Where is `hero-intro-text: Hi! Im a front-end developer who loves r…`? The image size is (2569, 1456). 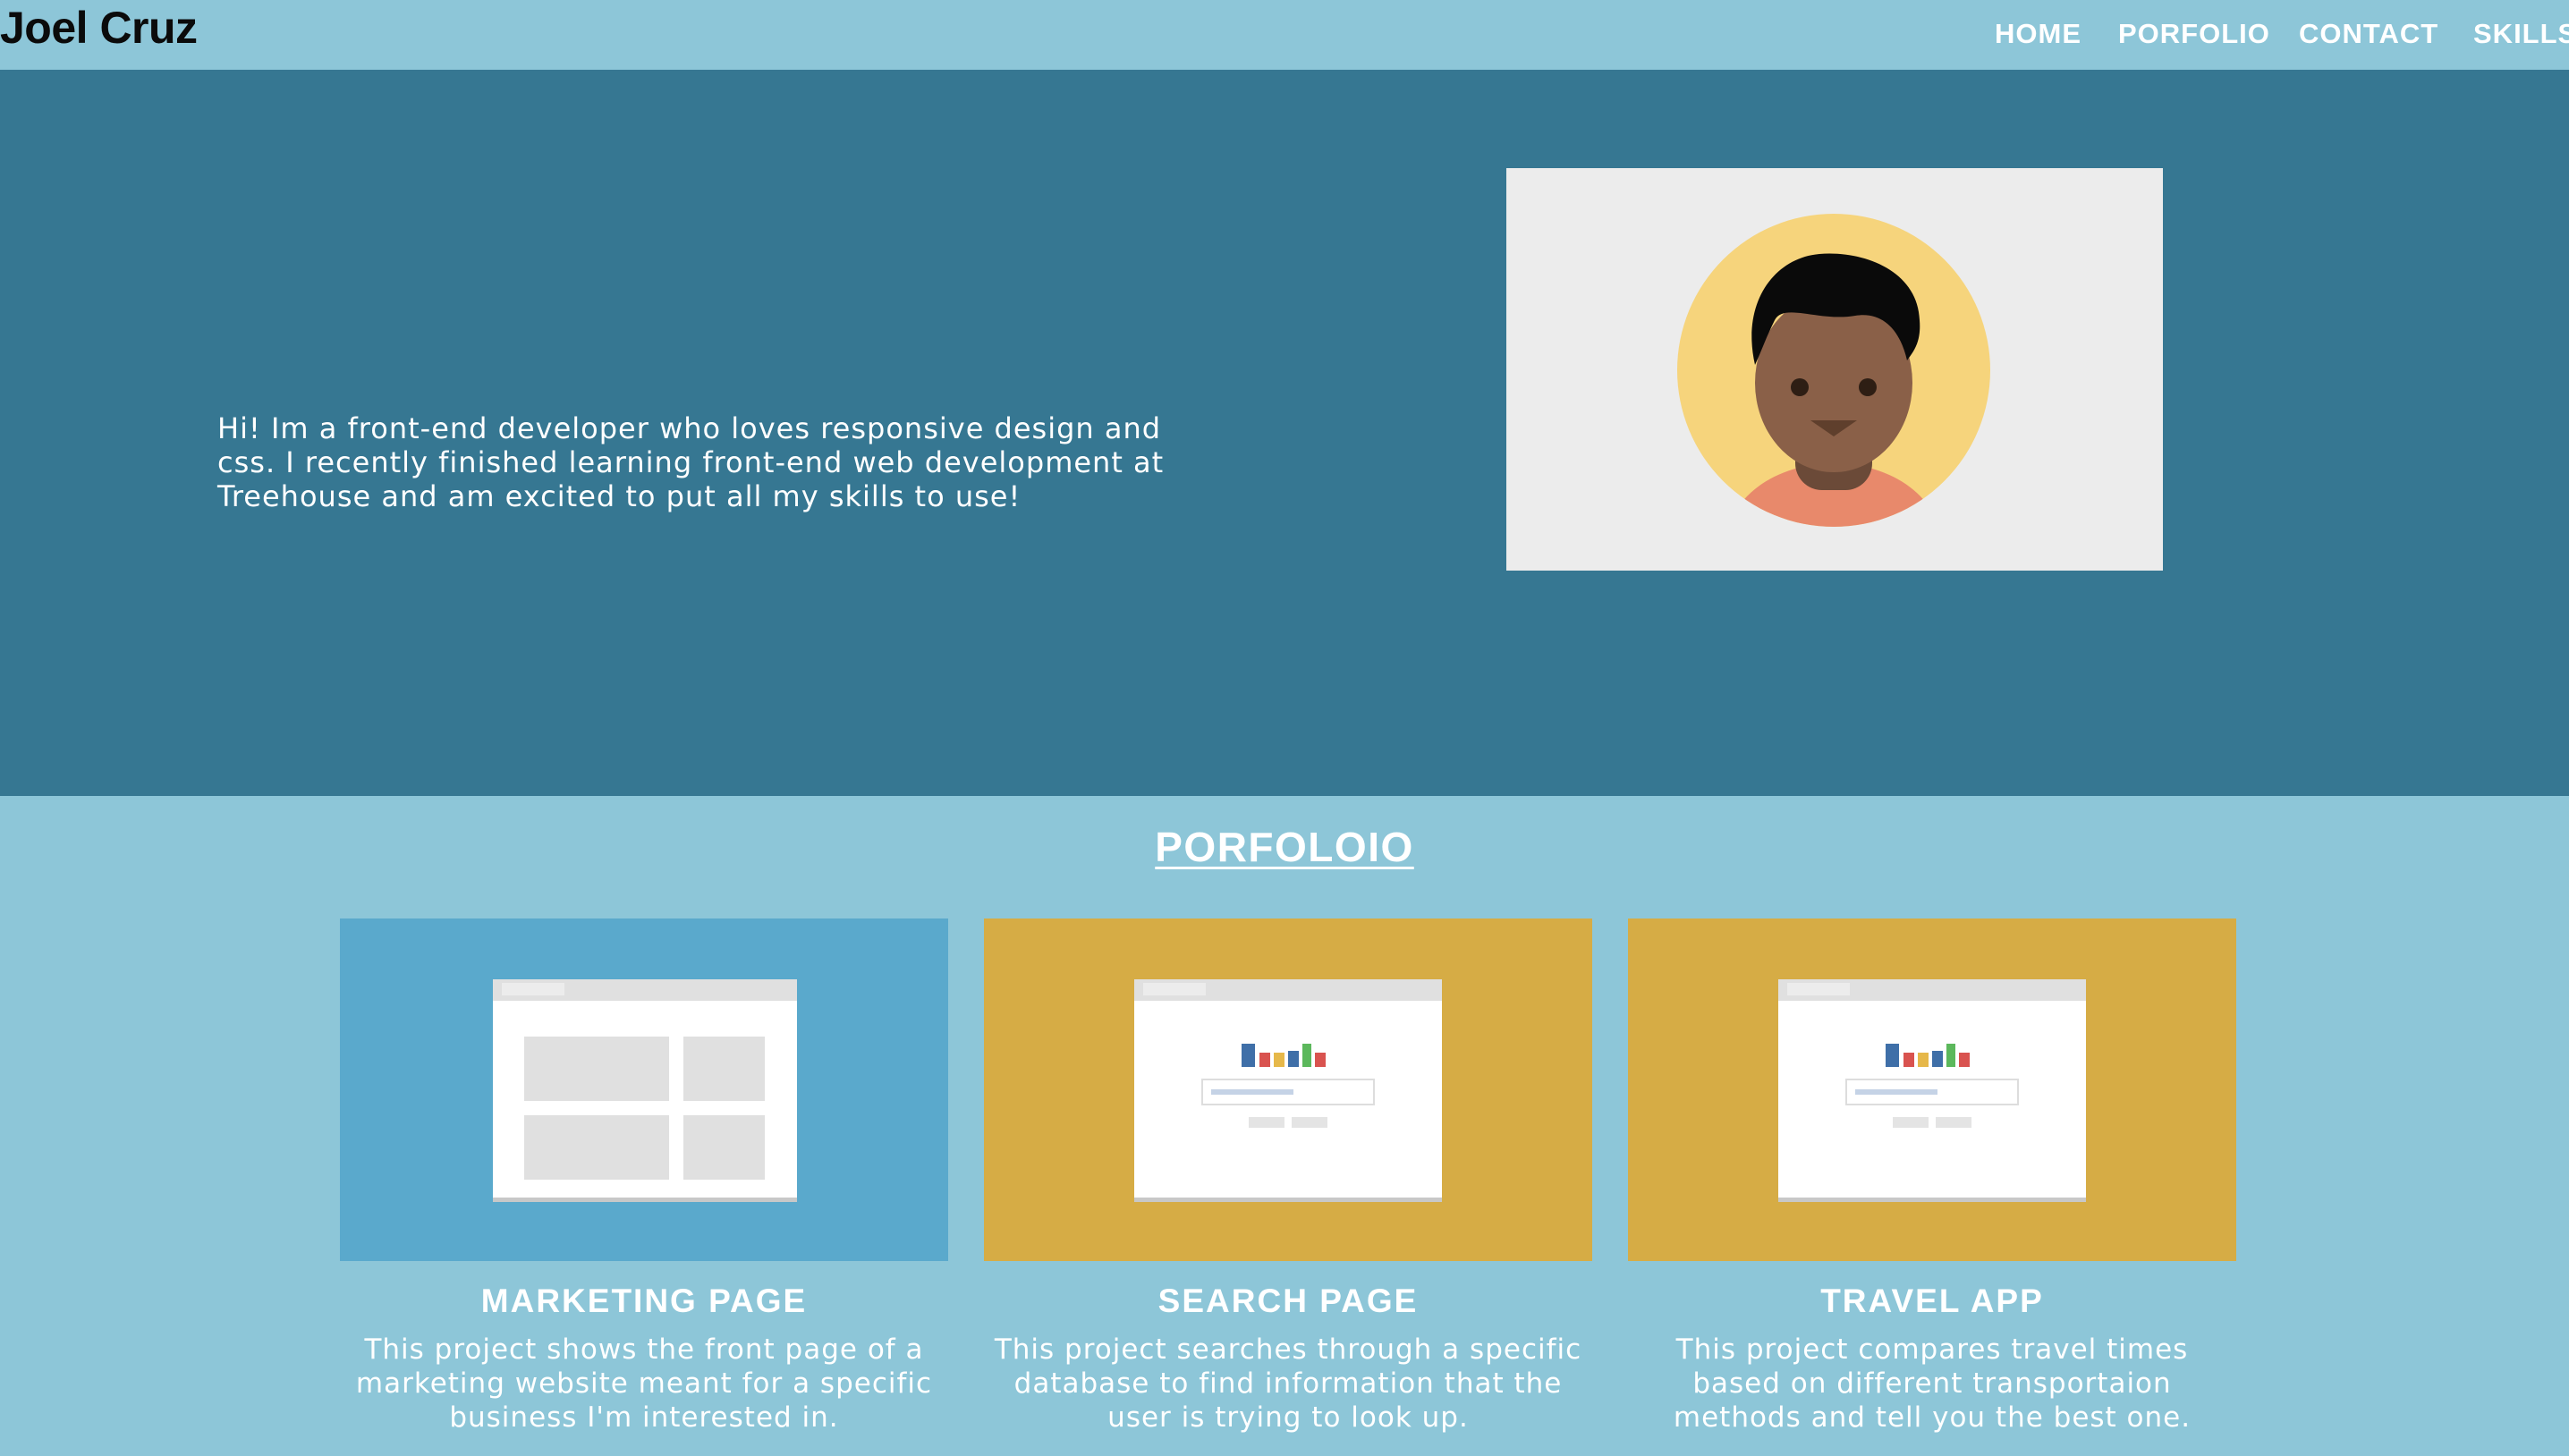 hero-intro-text: Hi! Im a front-end developer who loves r… is located at coordinates (691, 462).